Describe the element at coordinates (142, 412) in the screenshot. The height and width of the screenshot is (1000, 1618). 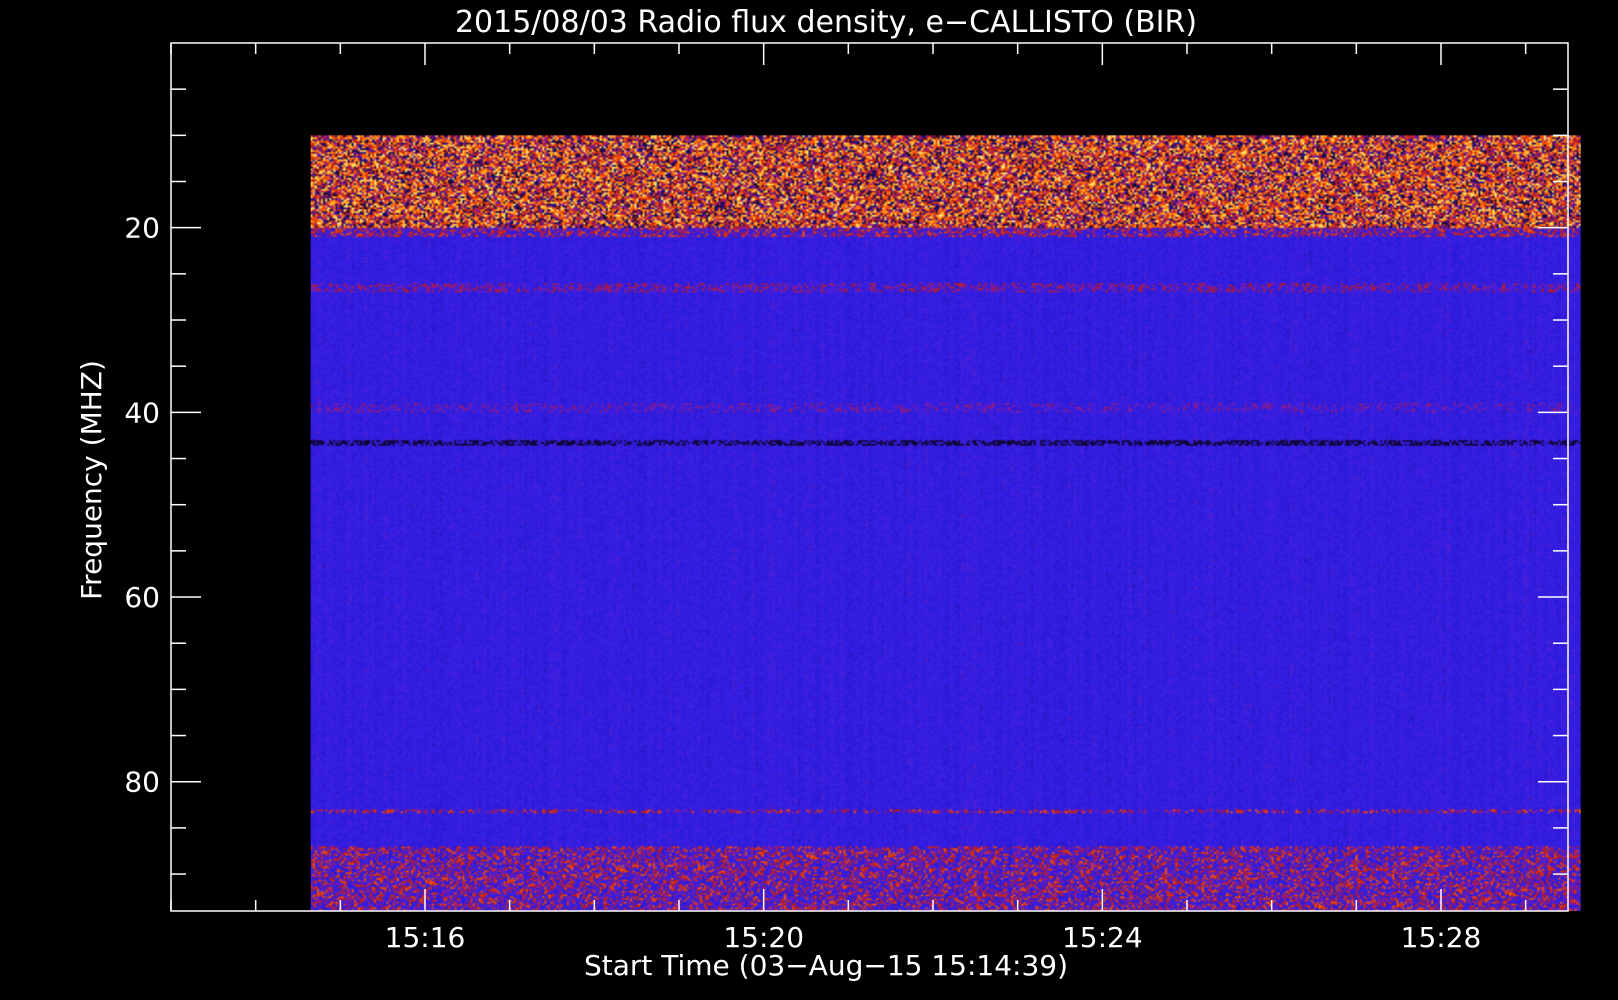
I see `y-tick-label: 40` at that location.